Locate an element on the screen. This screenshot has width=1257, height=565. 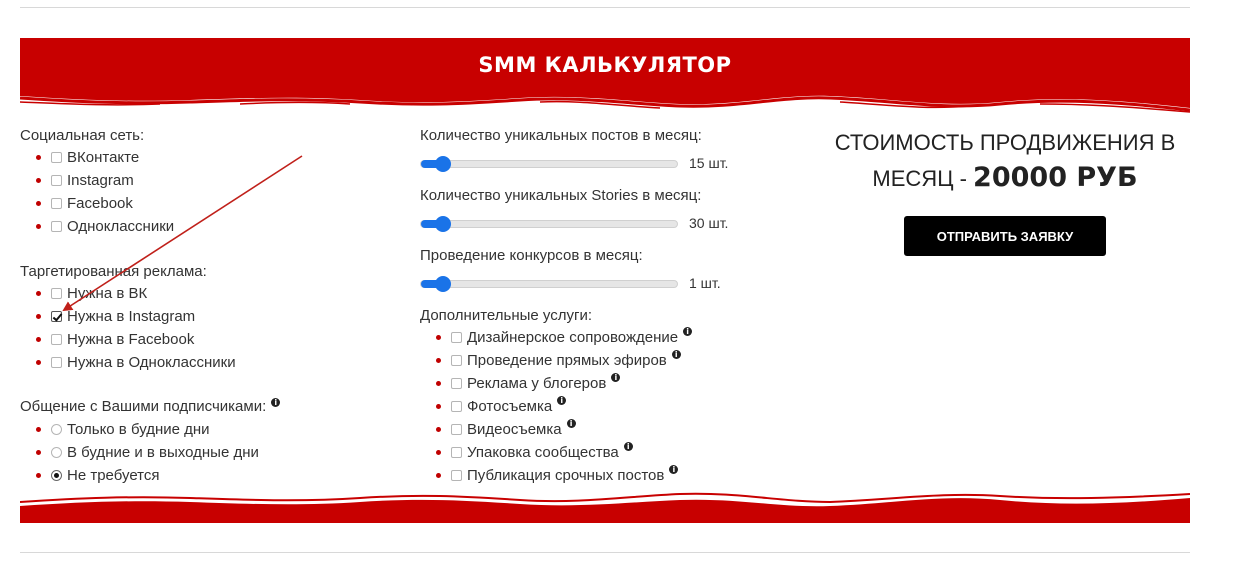
price-heading: СТОИМОСТЬ ПРОДВИЖЕНИЯ В is located at coordinates (1005, 142).